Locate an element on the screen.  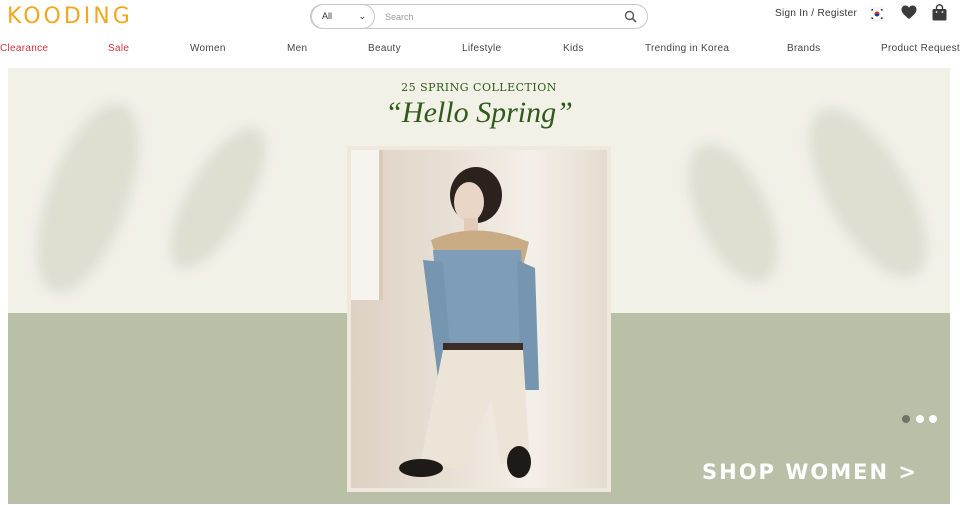
search-input is located at coordinates (500, 16).